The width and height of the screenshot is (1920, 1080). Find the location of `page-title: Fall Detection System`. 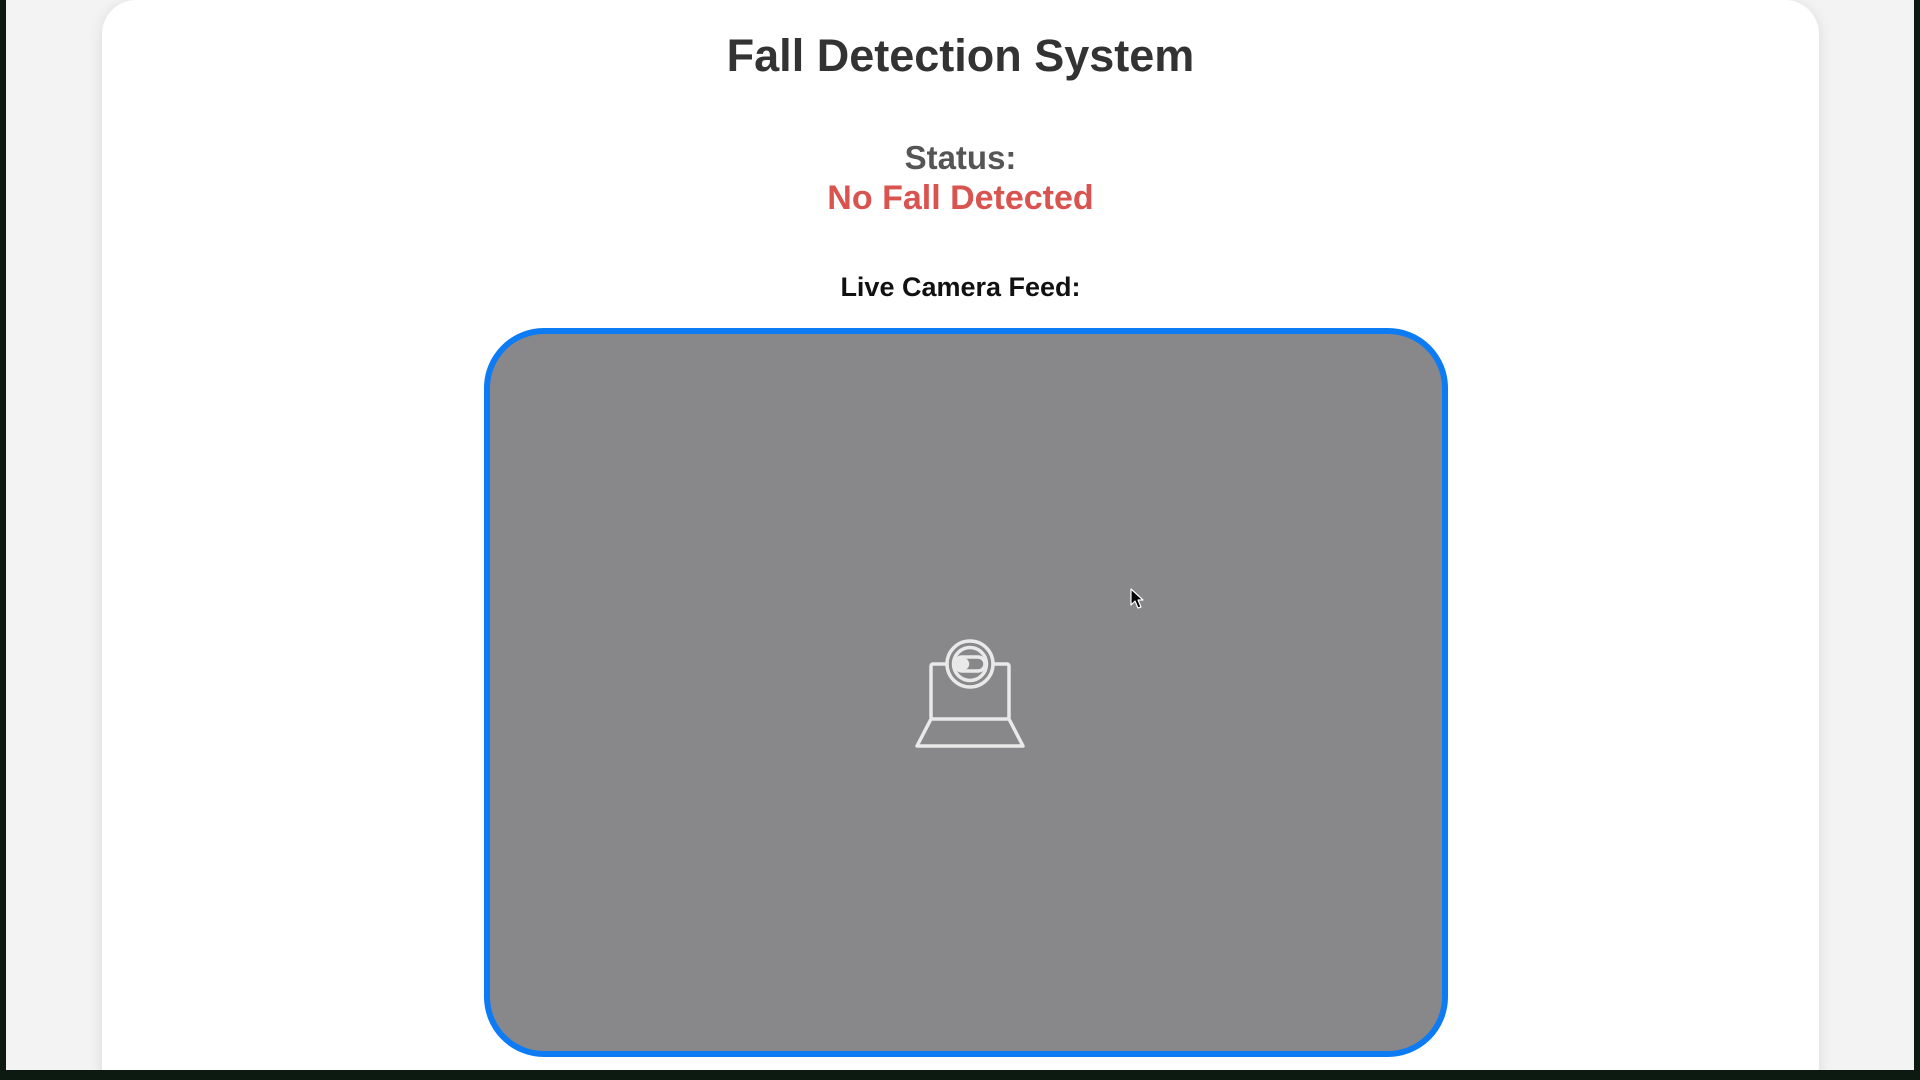

page-title: Fall Detection System is located at coordinates (960, 55).